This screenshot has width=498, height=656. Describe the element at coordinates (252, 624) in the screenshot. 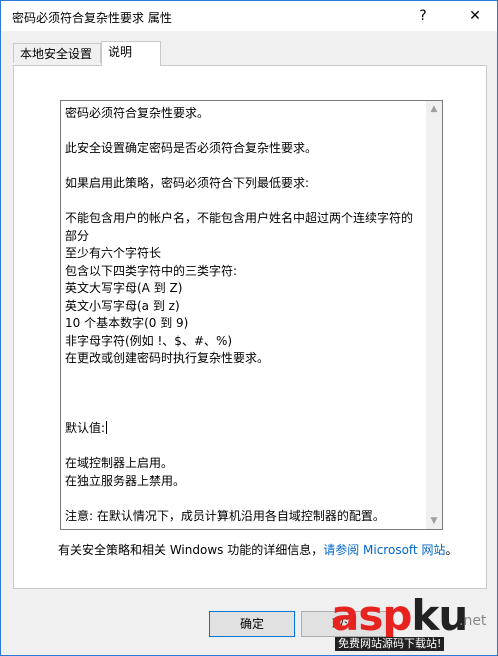

I see `ok-button: 确定` at that location.